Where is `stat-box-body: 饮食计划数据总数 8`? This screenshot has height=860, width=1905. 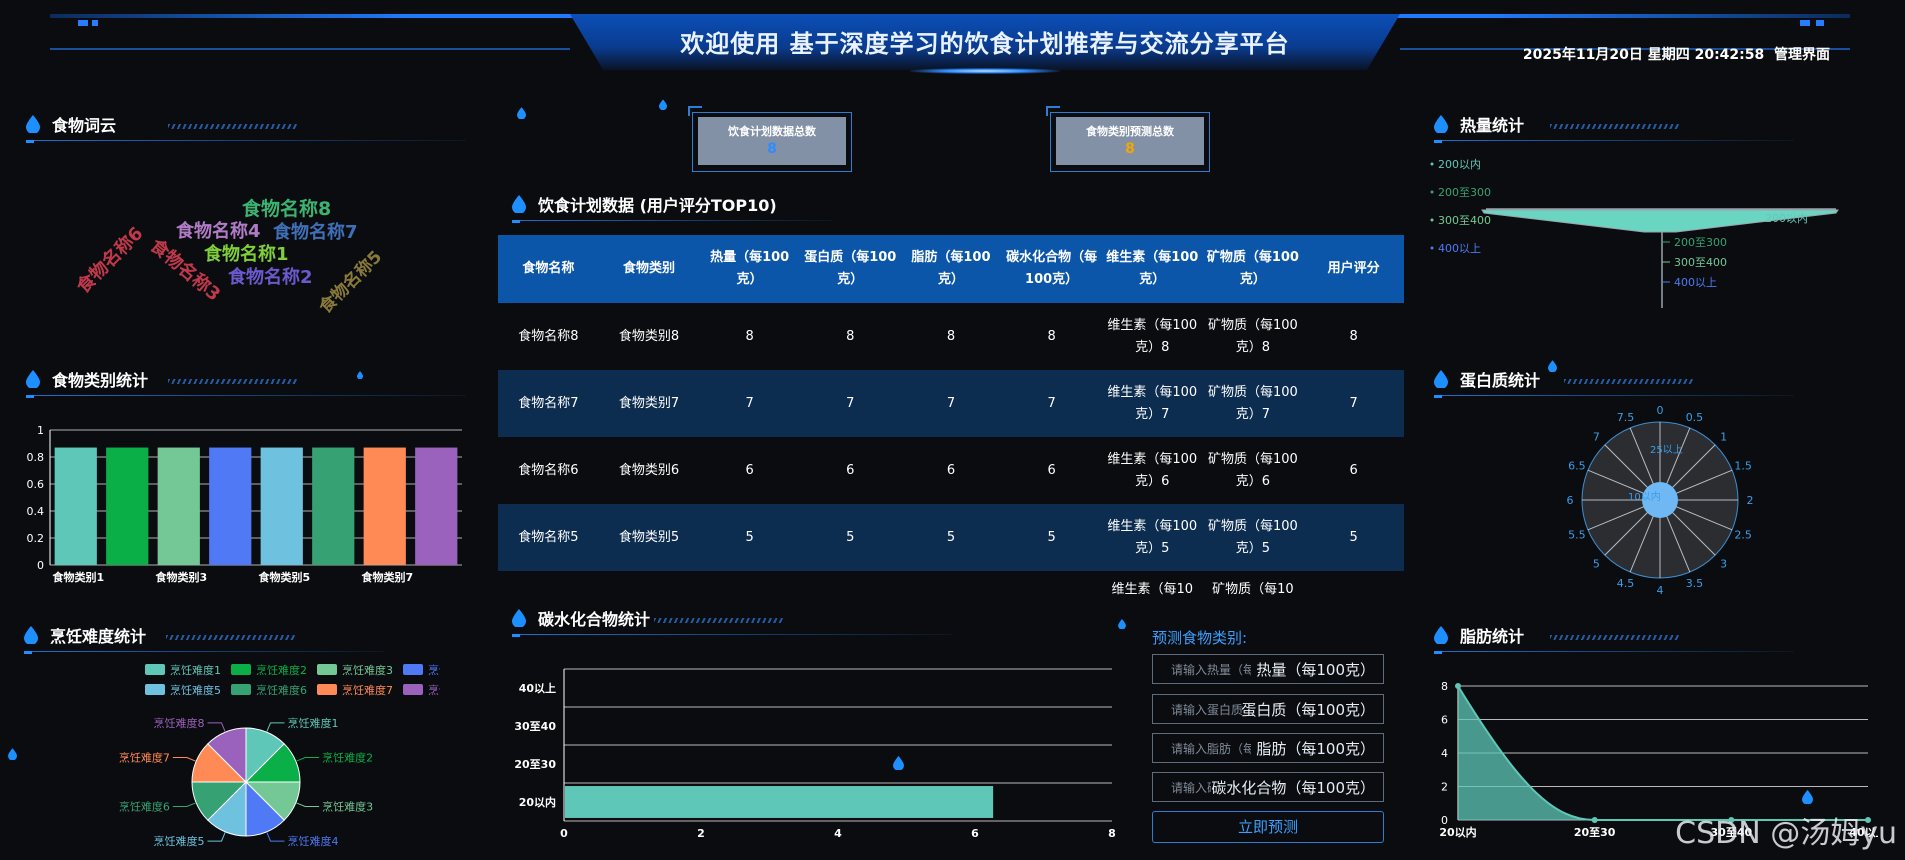 stat-box-body: 饮食计划数据总数 8 is located at coordinates (772, 141).